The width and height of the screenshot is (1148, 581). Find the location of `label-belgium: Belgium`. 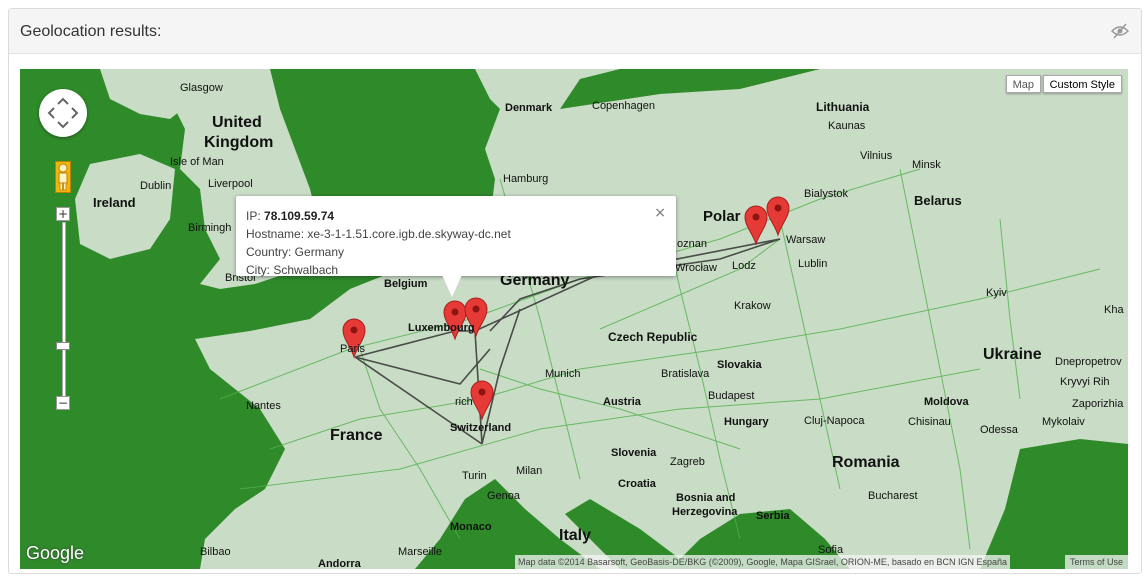

label-belgium: Belgium is located at coordinates (406, 284).